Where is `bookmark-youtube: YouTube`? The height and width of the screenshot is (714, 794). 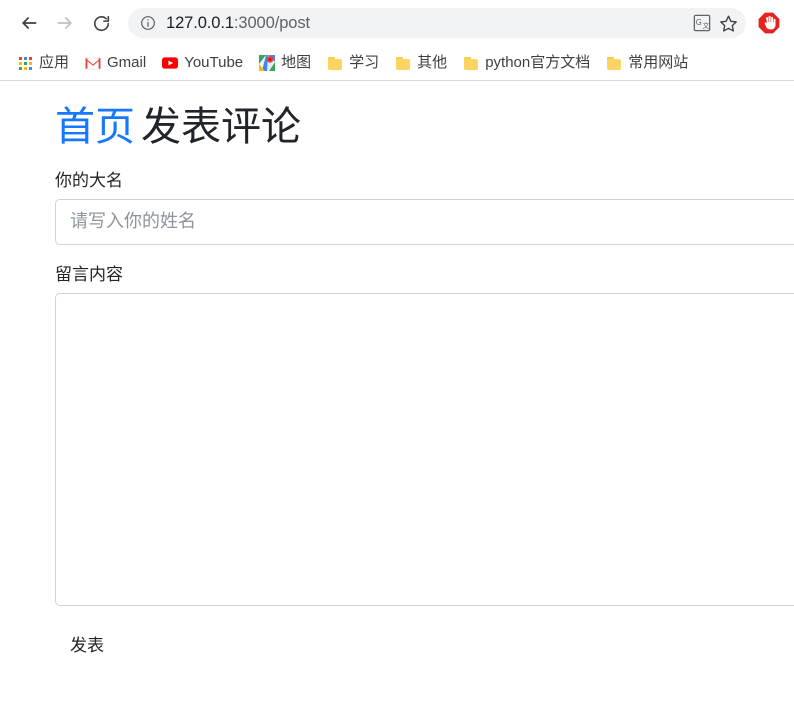 bookmark-youtube: YouTube is located at coordinates (202, 63).